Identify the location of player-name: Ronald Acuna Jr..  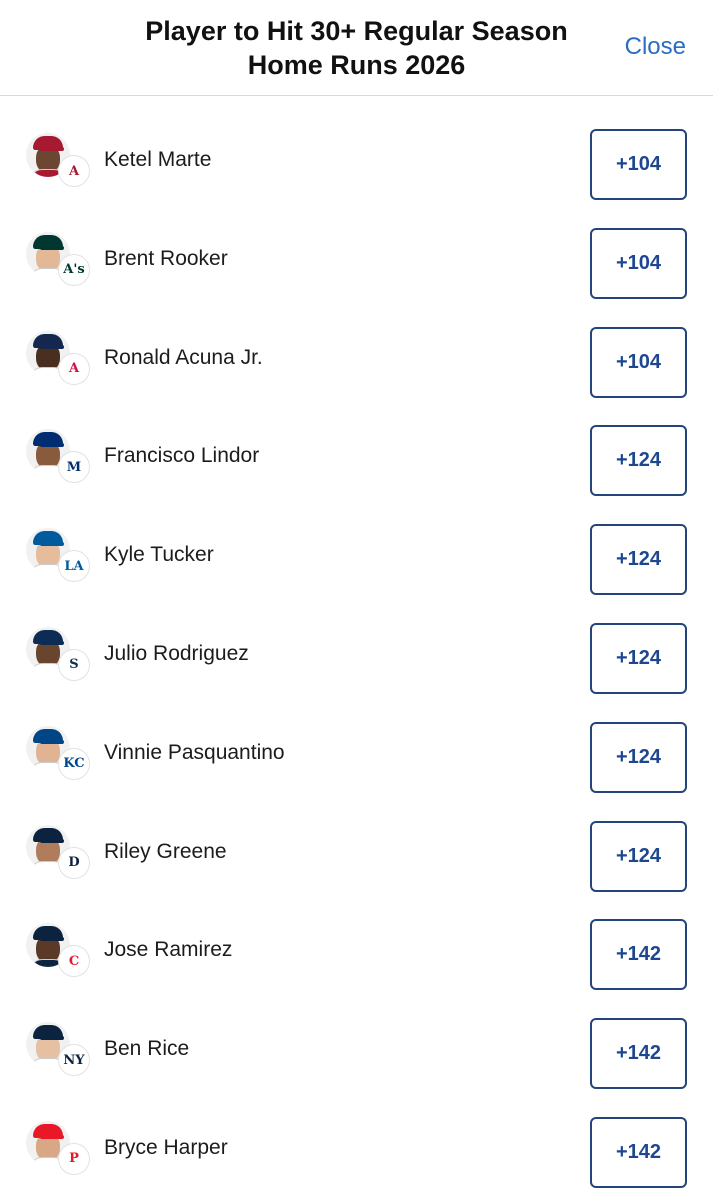
(183, 357).